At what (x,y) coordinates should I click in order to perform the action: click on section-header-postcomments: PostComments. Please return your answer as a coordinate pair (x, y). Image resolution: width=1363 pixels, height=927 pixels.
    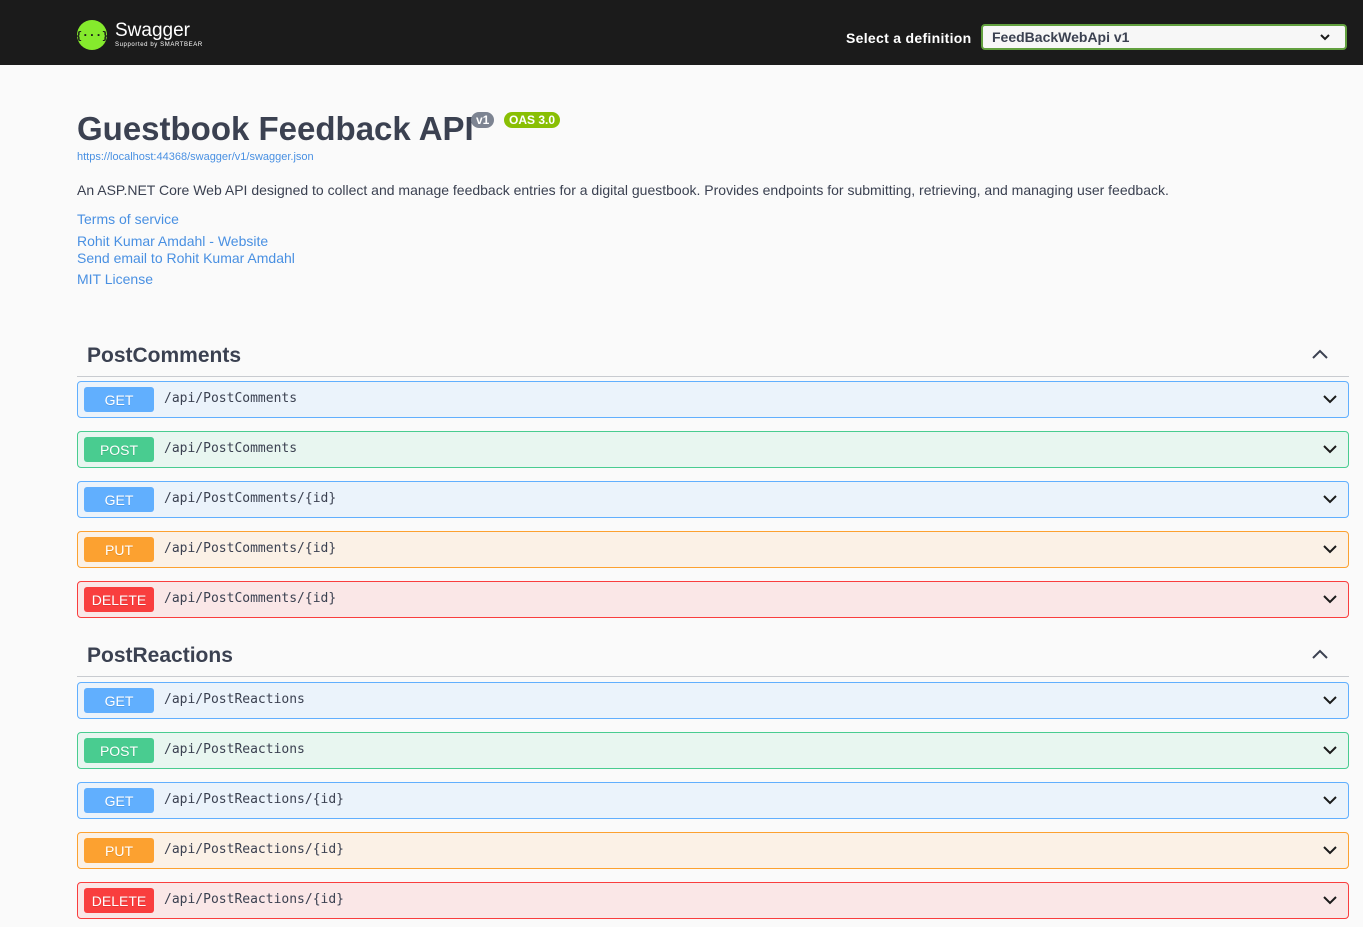
    Looking at the image, I should click on (713, 355).